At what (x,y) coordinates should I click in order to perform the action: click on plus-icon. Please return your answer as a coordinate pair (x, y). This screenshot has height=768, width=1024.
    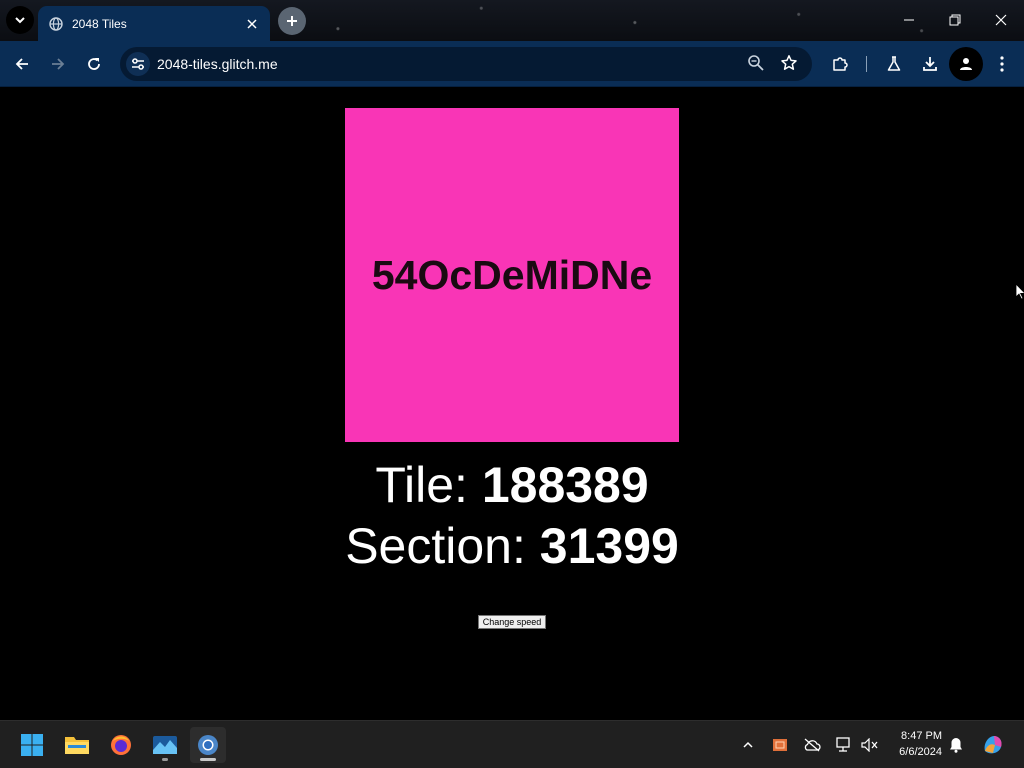
    Looking at the image, I should click on (292, 21).